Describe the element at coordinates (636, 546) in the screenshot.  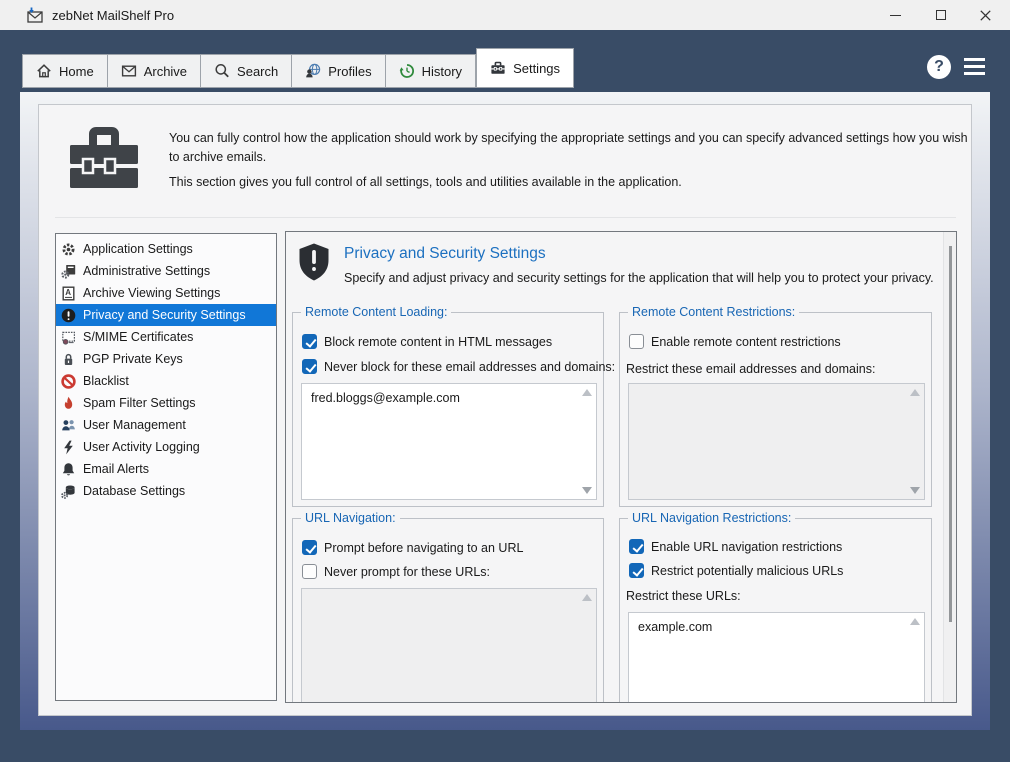
I see `checkbox-enable-url-restrictions` at that location.